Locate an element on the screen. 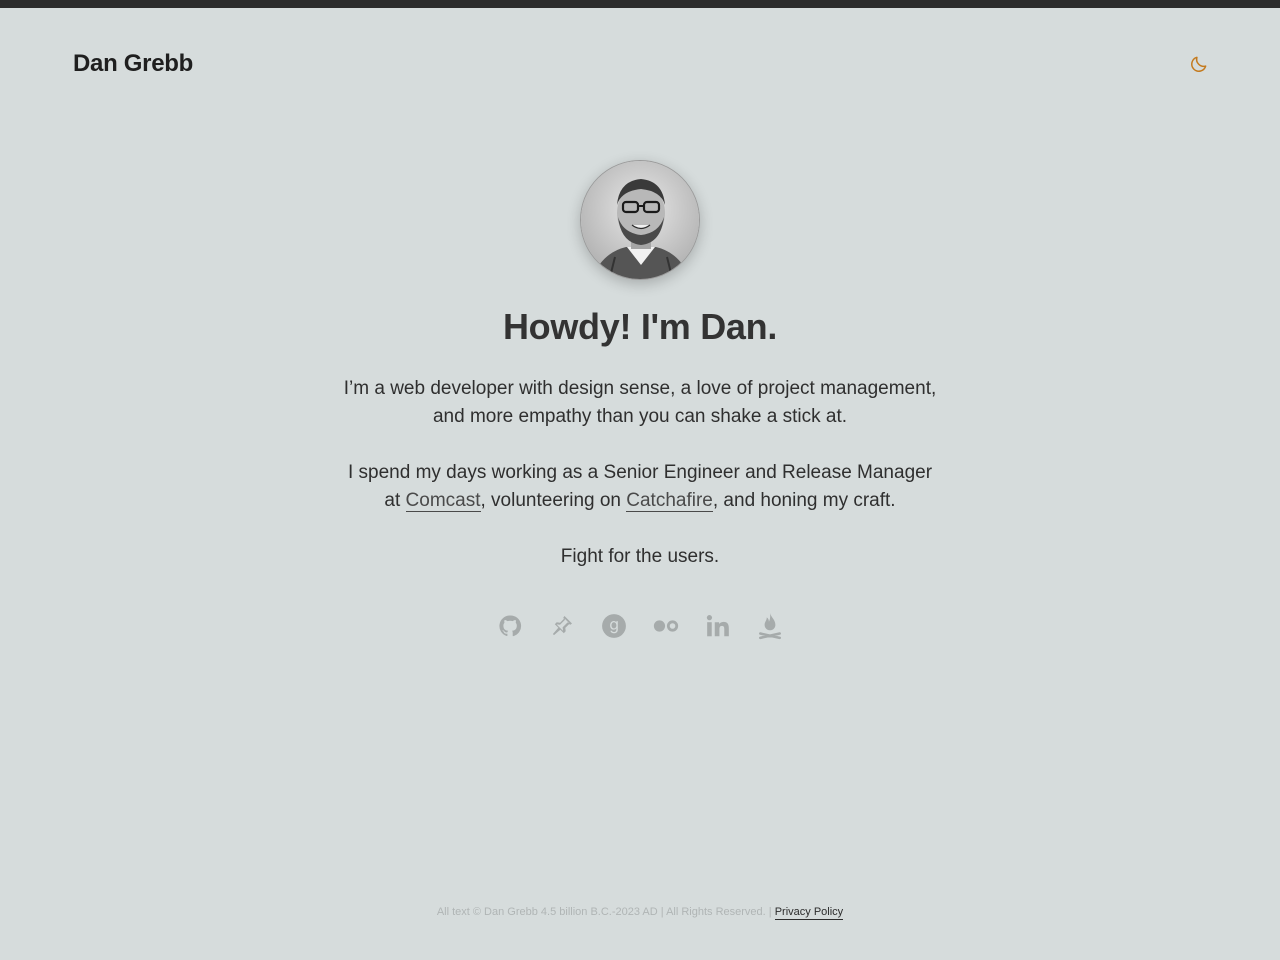 Image resolution: width=1280 pixels, height=960 pixels. avatar is located at coordinates (640, 220).